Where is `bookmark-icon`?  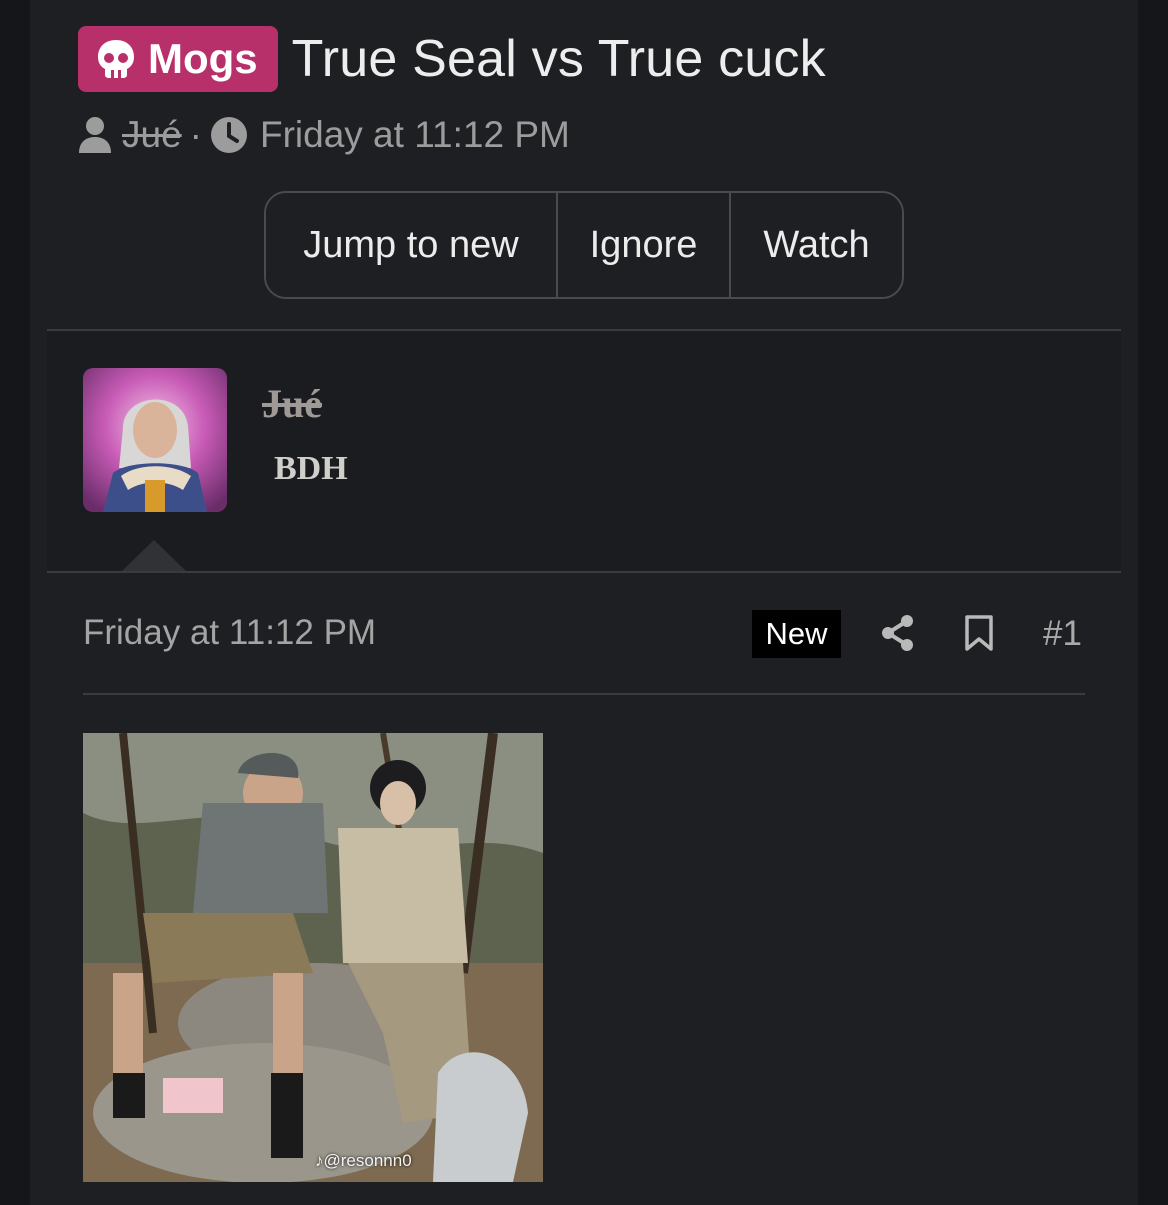
bookmark-icon is located at coordinates (979, 633).